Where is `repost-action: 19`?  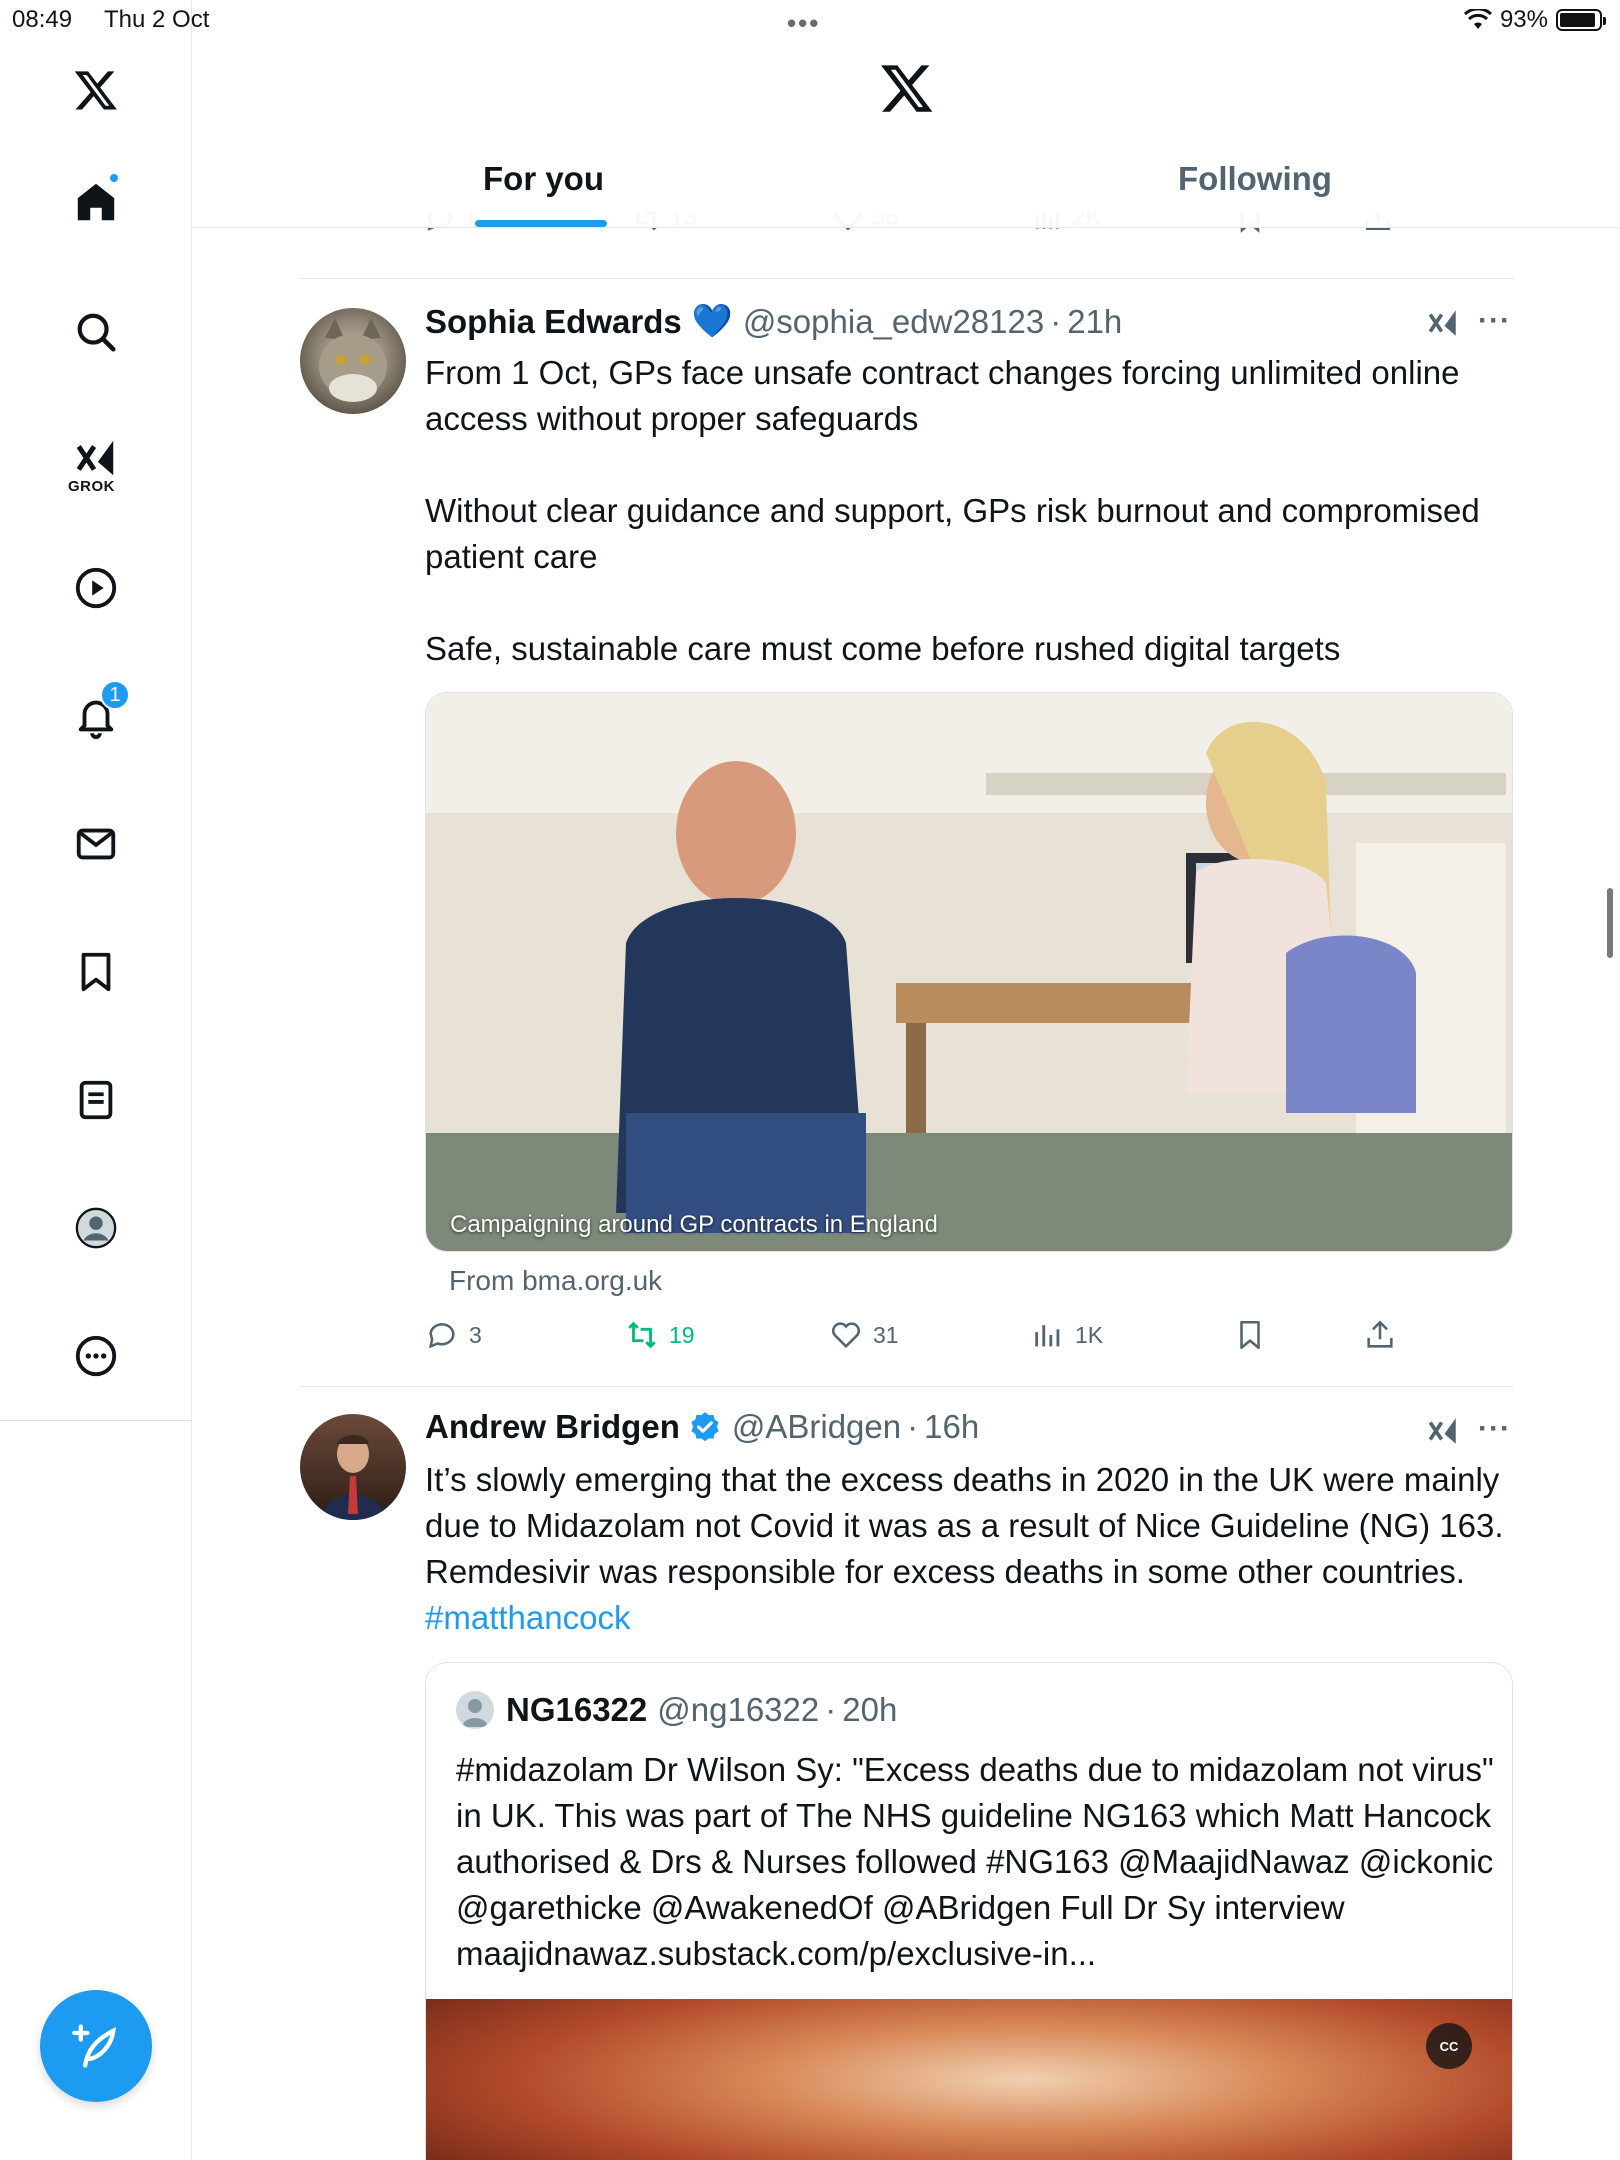
repost-action: 19 is located at coordinates (660, 1335).